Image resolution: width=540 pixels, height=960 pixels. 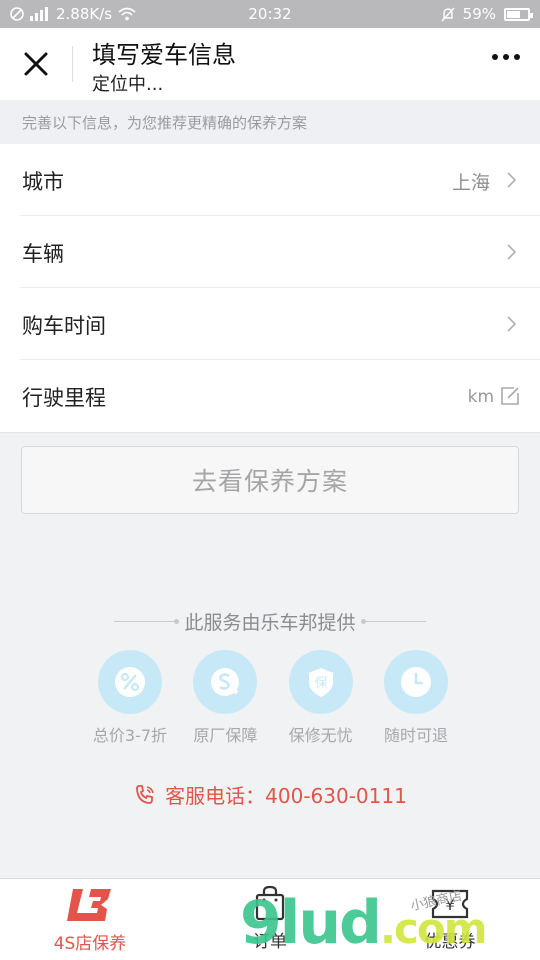 I want to click on feature-original: 原厂保障, so click(x=225, y=698).